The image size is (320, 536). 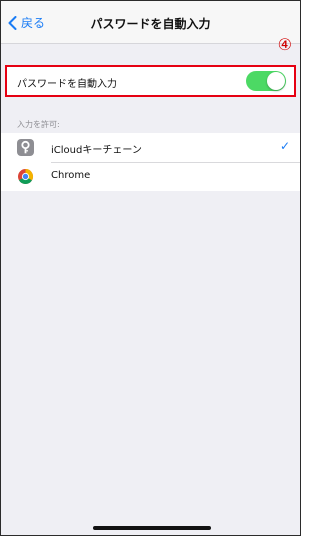 I want to click on chrome-icon, so click(x=26, y=177).